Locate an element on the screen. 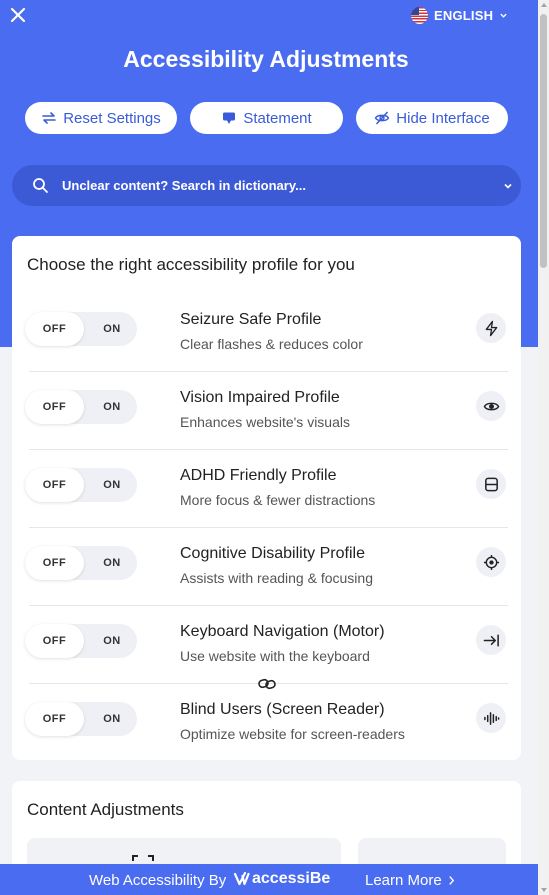 The width and height of the screenshot is (549, 895). profile-name: Vision Impaired Profile is located at coordinates (260, 397).